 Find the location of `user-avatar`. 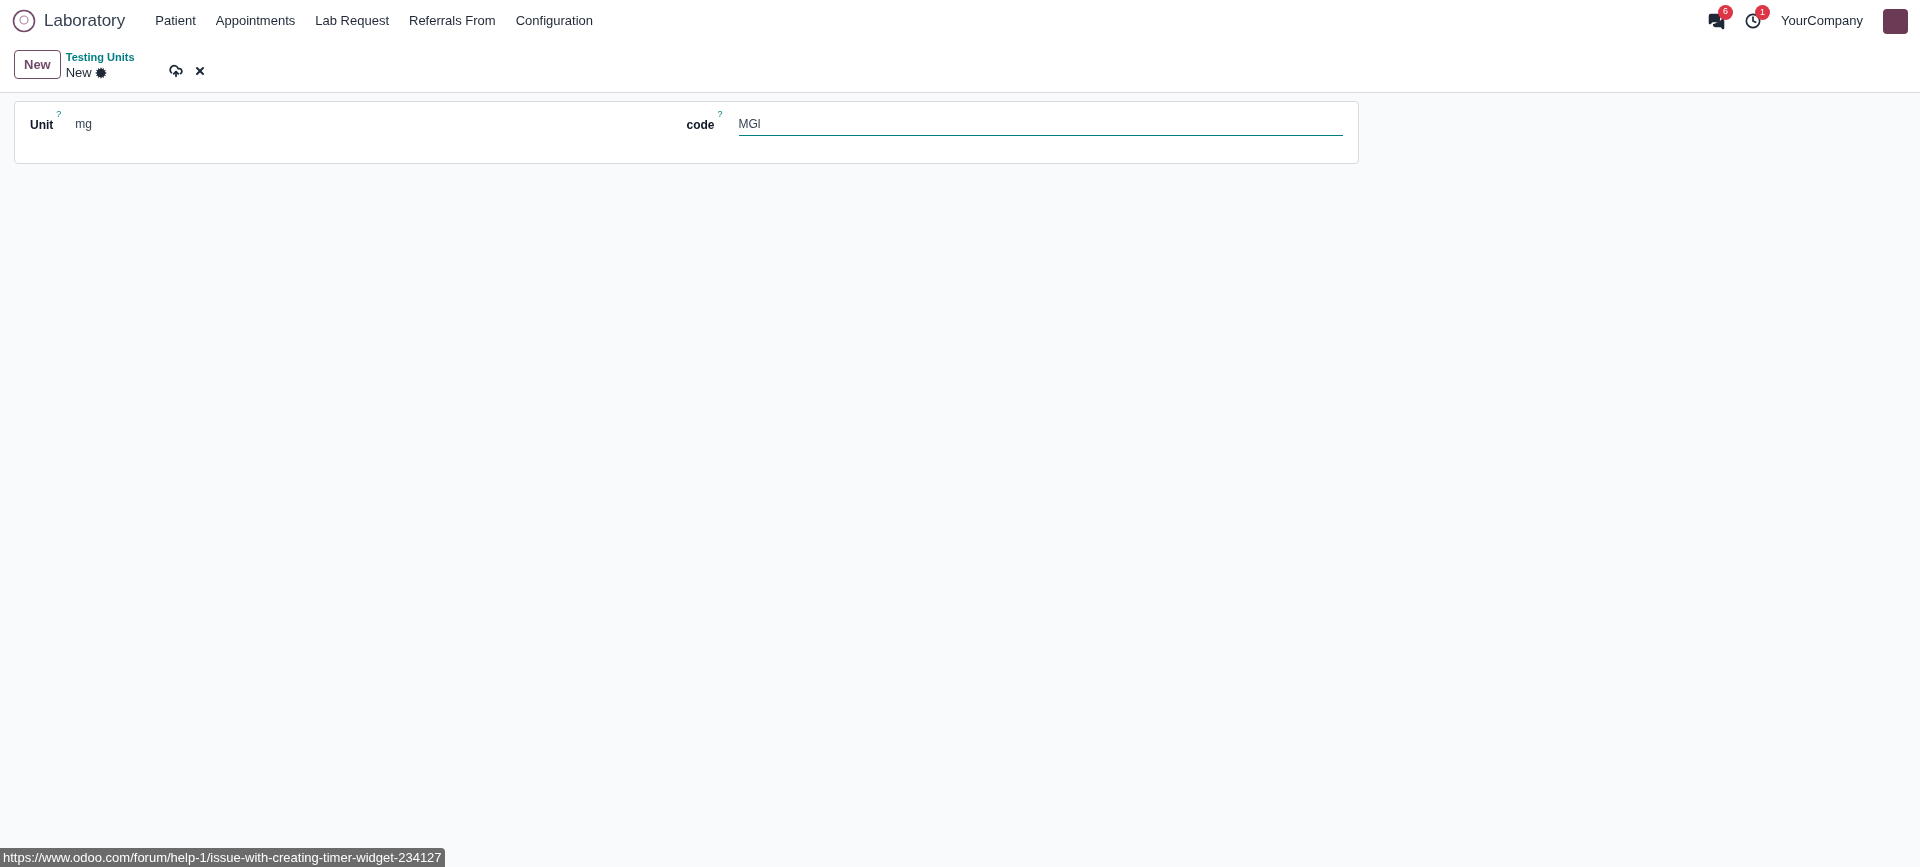

user-avatar is located at coordinates (1895, 21).